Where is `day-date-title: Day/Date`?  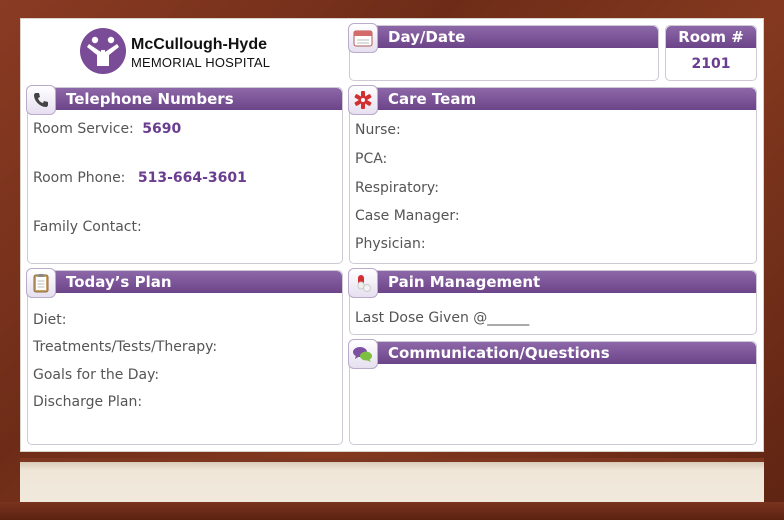
day-date-title: Day/Date is located at coordinates (427, 37).